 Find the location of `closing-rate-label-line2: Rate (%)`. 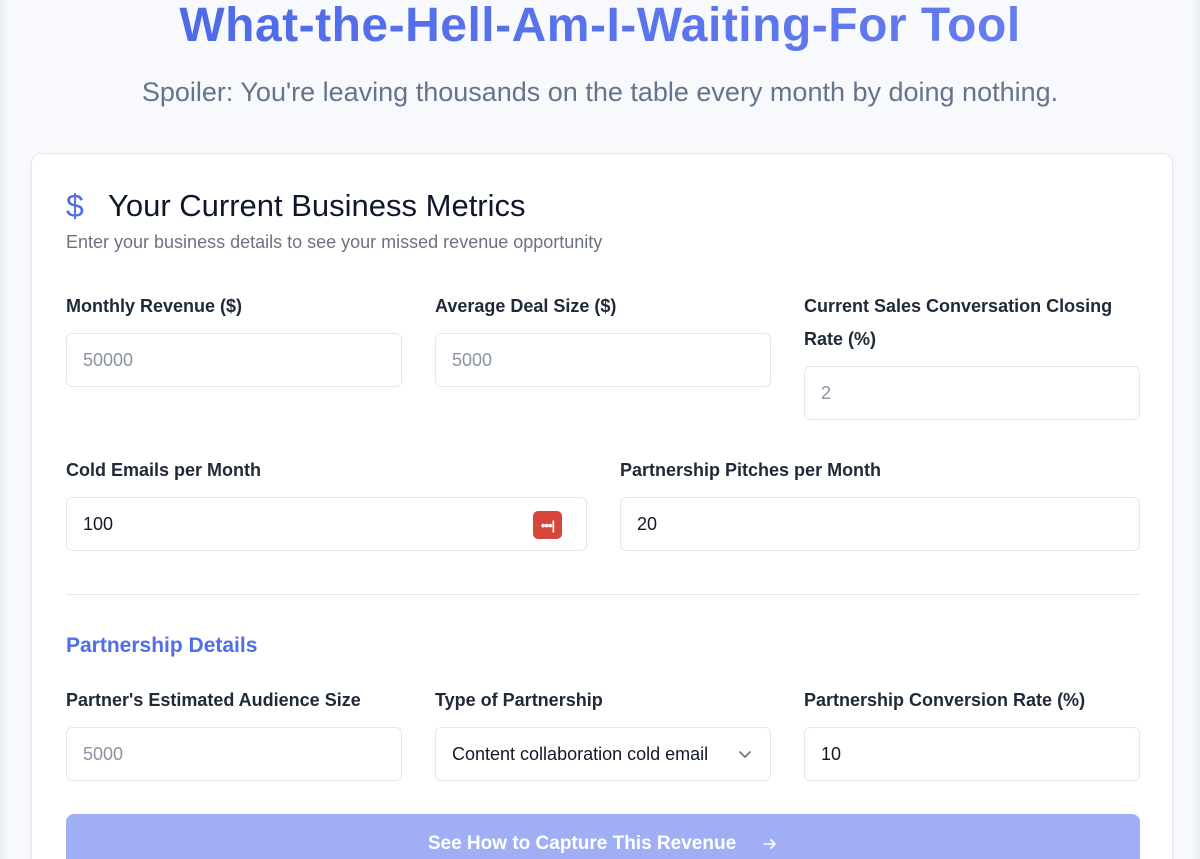

closing-rate-label-line2: Rate (%) is located at coordinates (840, 339).